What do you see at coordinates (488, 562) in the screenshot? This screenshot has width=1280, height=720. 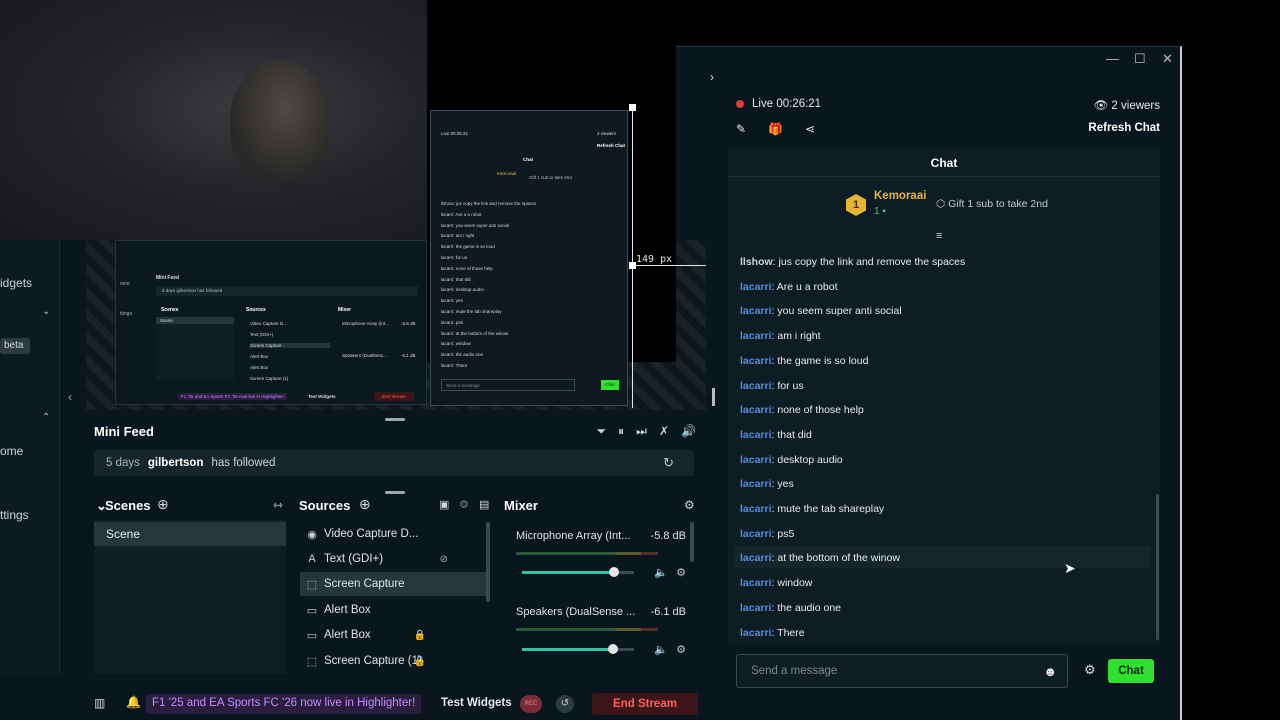 I see `sources-scrollbar` at bounding box center [488, 562].